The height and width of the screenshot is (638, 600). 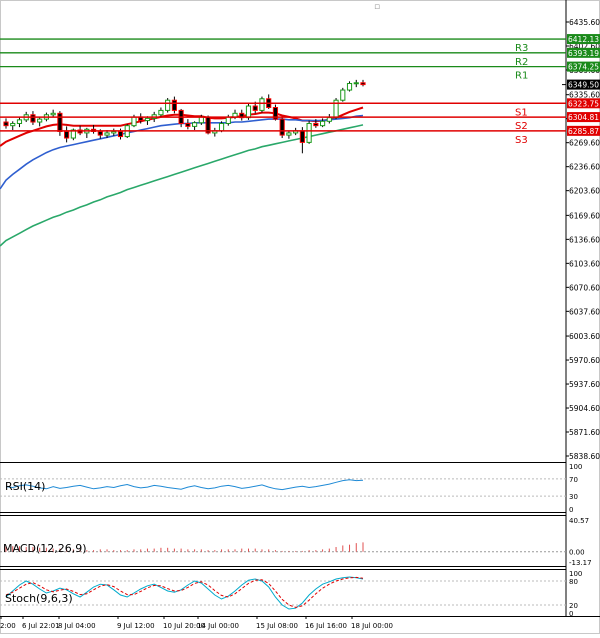 What do you see at coordinates (583, 117) in the screenshot?
I see `level-price-label: 6304.81` at bounding box center [583, 117].